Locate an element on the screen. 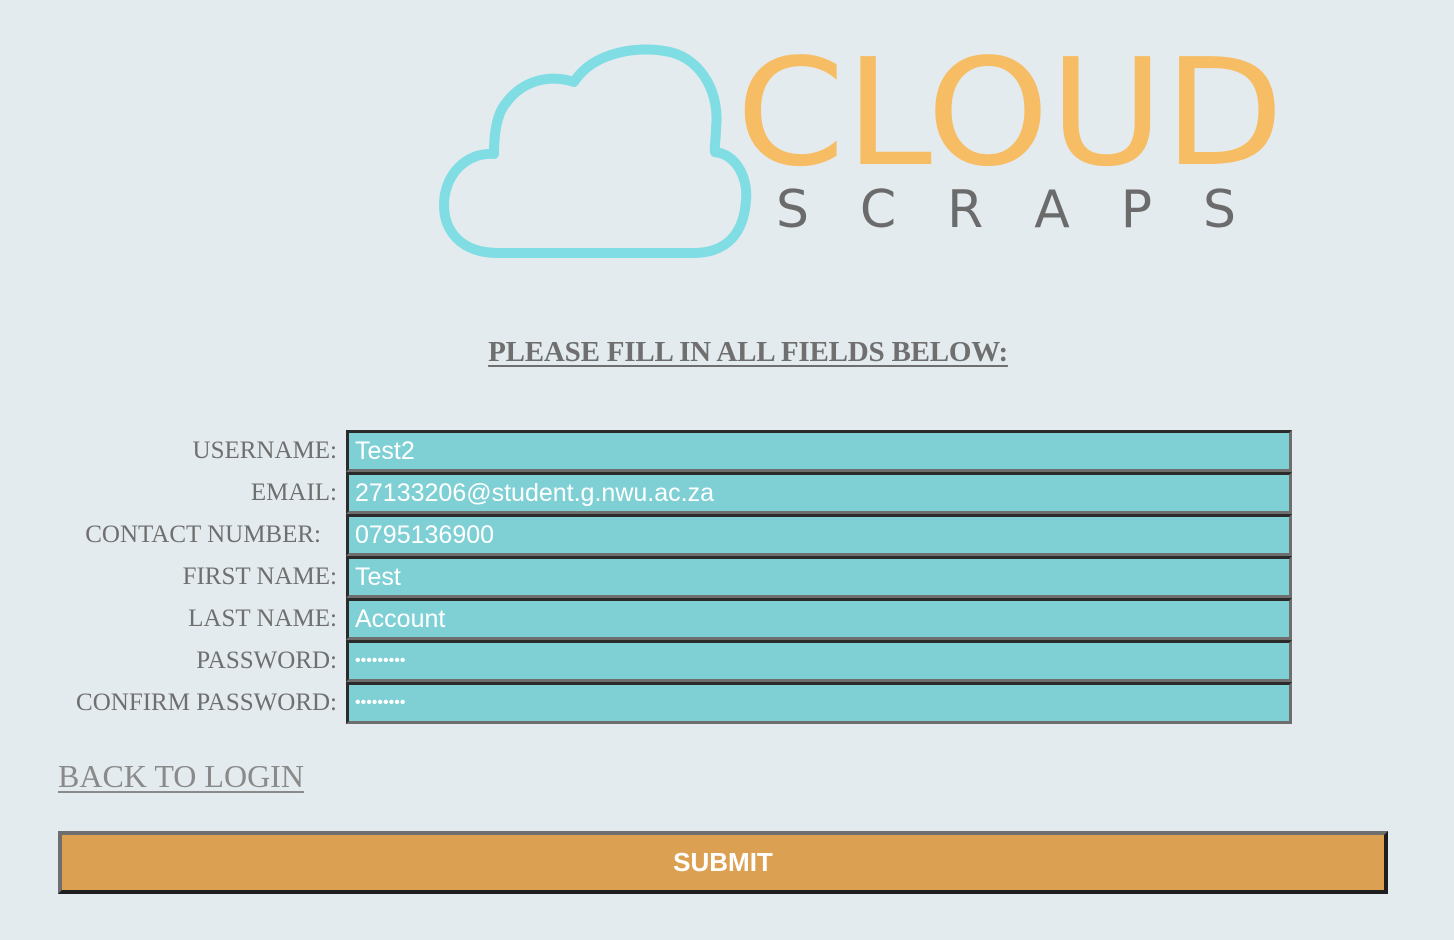 Image resolution: width=1454 pixels, height=940 pixels. back-to-login-link: BACK TO LOGIN is located at coordinates (181, 776).